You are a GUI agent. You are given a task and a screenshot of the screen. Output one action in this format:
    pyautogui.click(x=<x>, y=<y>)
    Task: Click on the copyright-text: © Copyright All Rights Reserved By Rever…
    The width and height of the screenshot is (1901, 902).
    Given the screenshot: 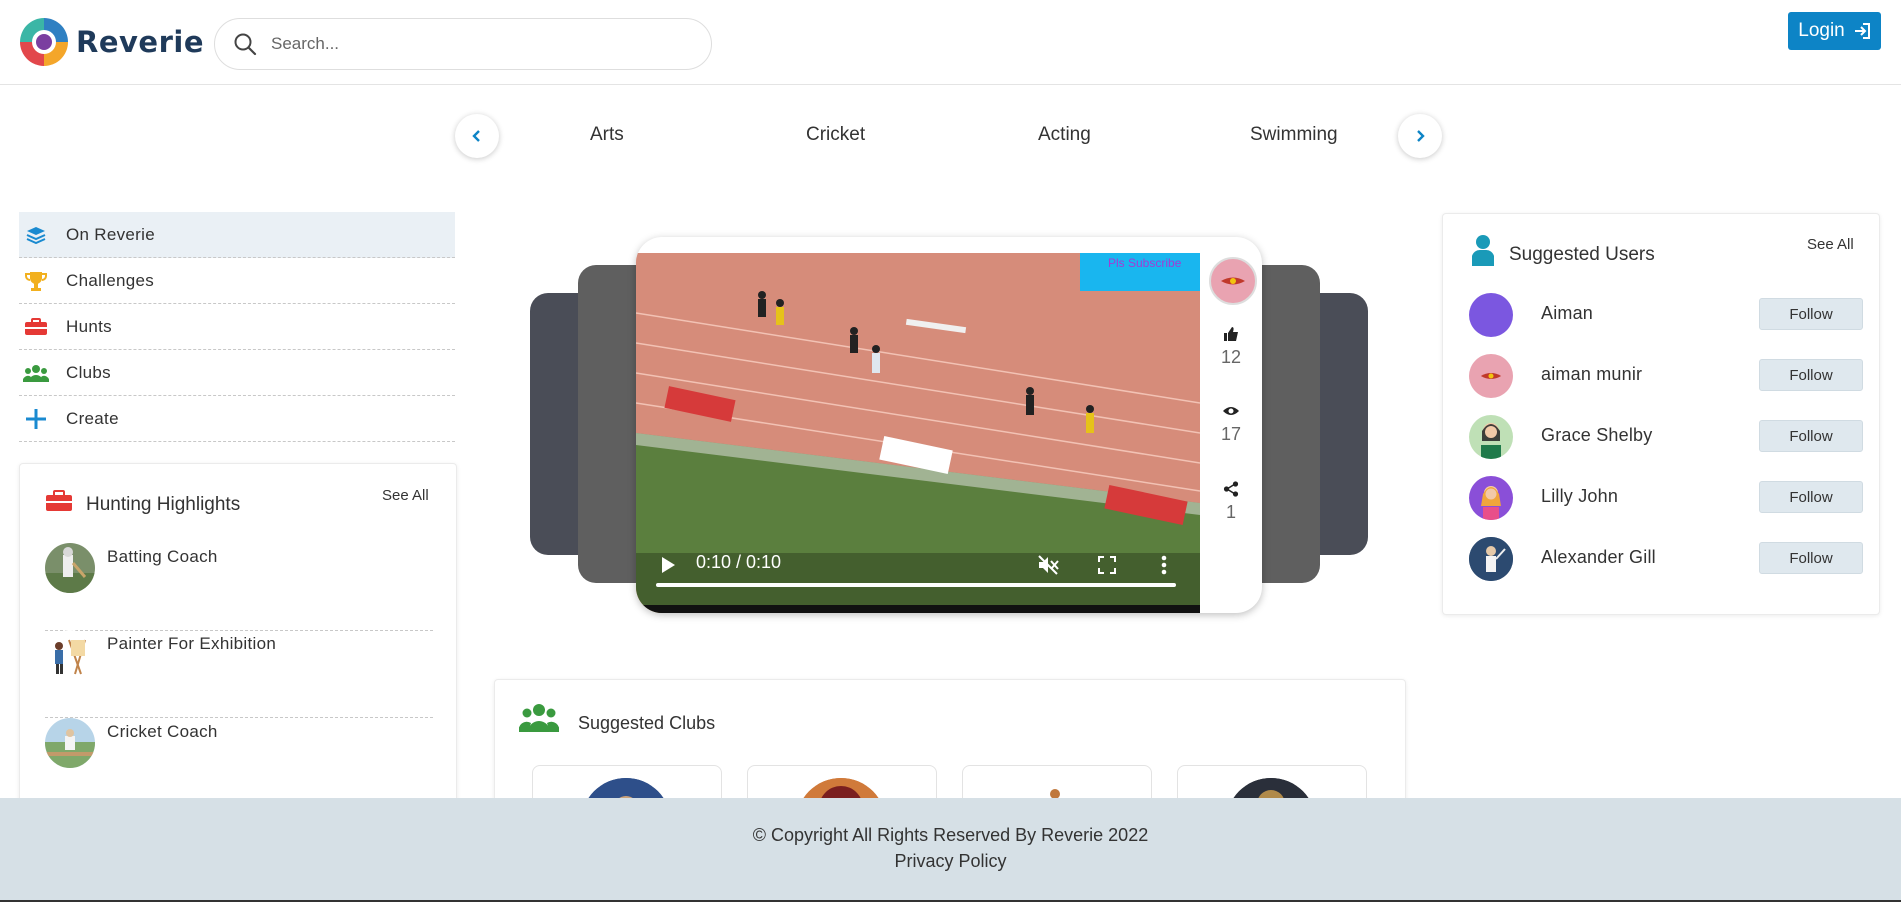 What is the action you would take?
    pyautogui.click(x=950, y=835)
    